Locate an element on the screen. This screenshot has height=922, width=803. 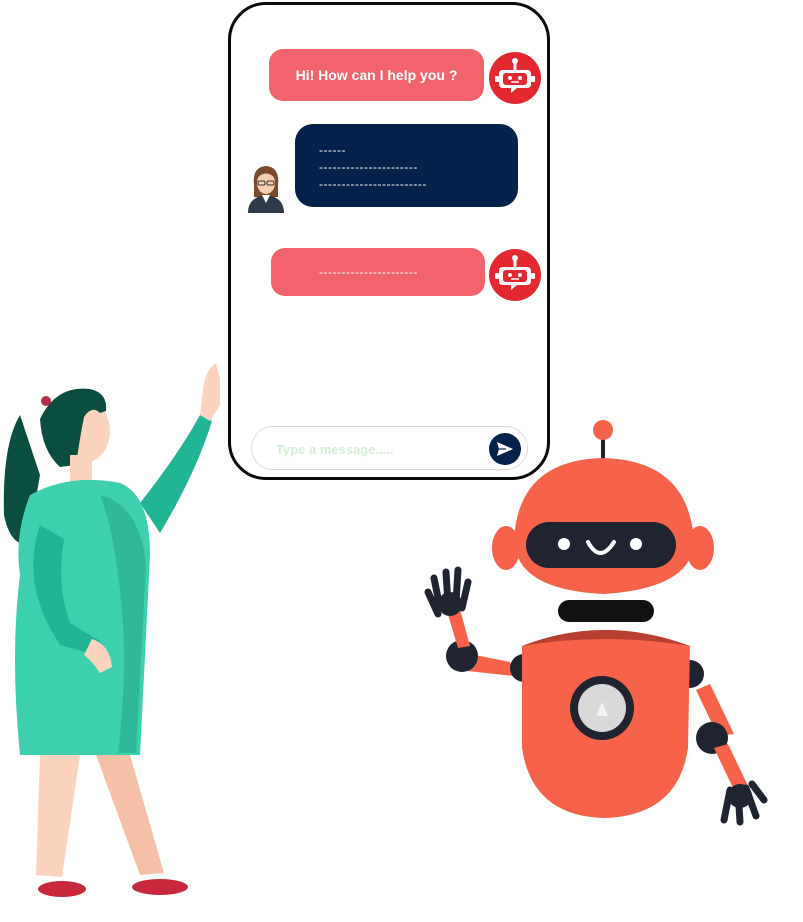
bot-message-bubble: ---------------------- is located at coordinates (378, 272).